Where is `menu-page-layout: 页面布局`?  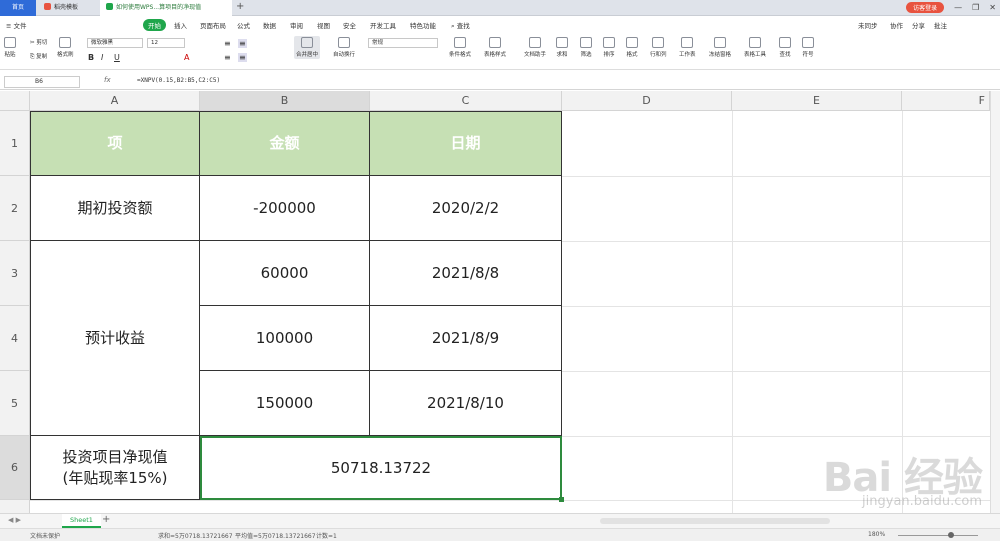 menu-page-layout: 页面布局 is located at coordinates (213, 25).